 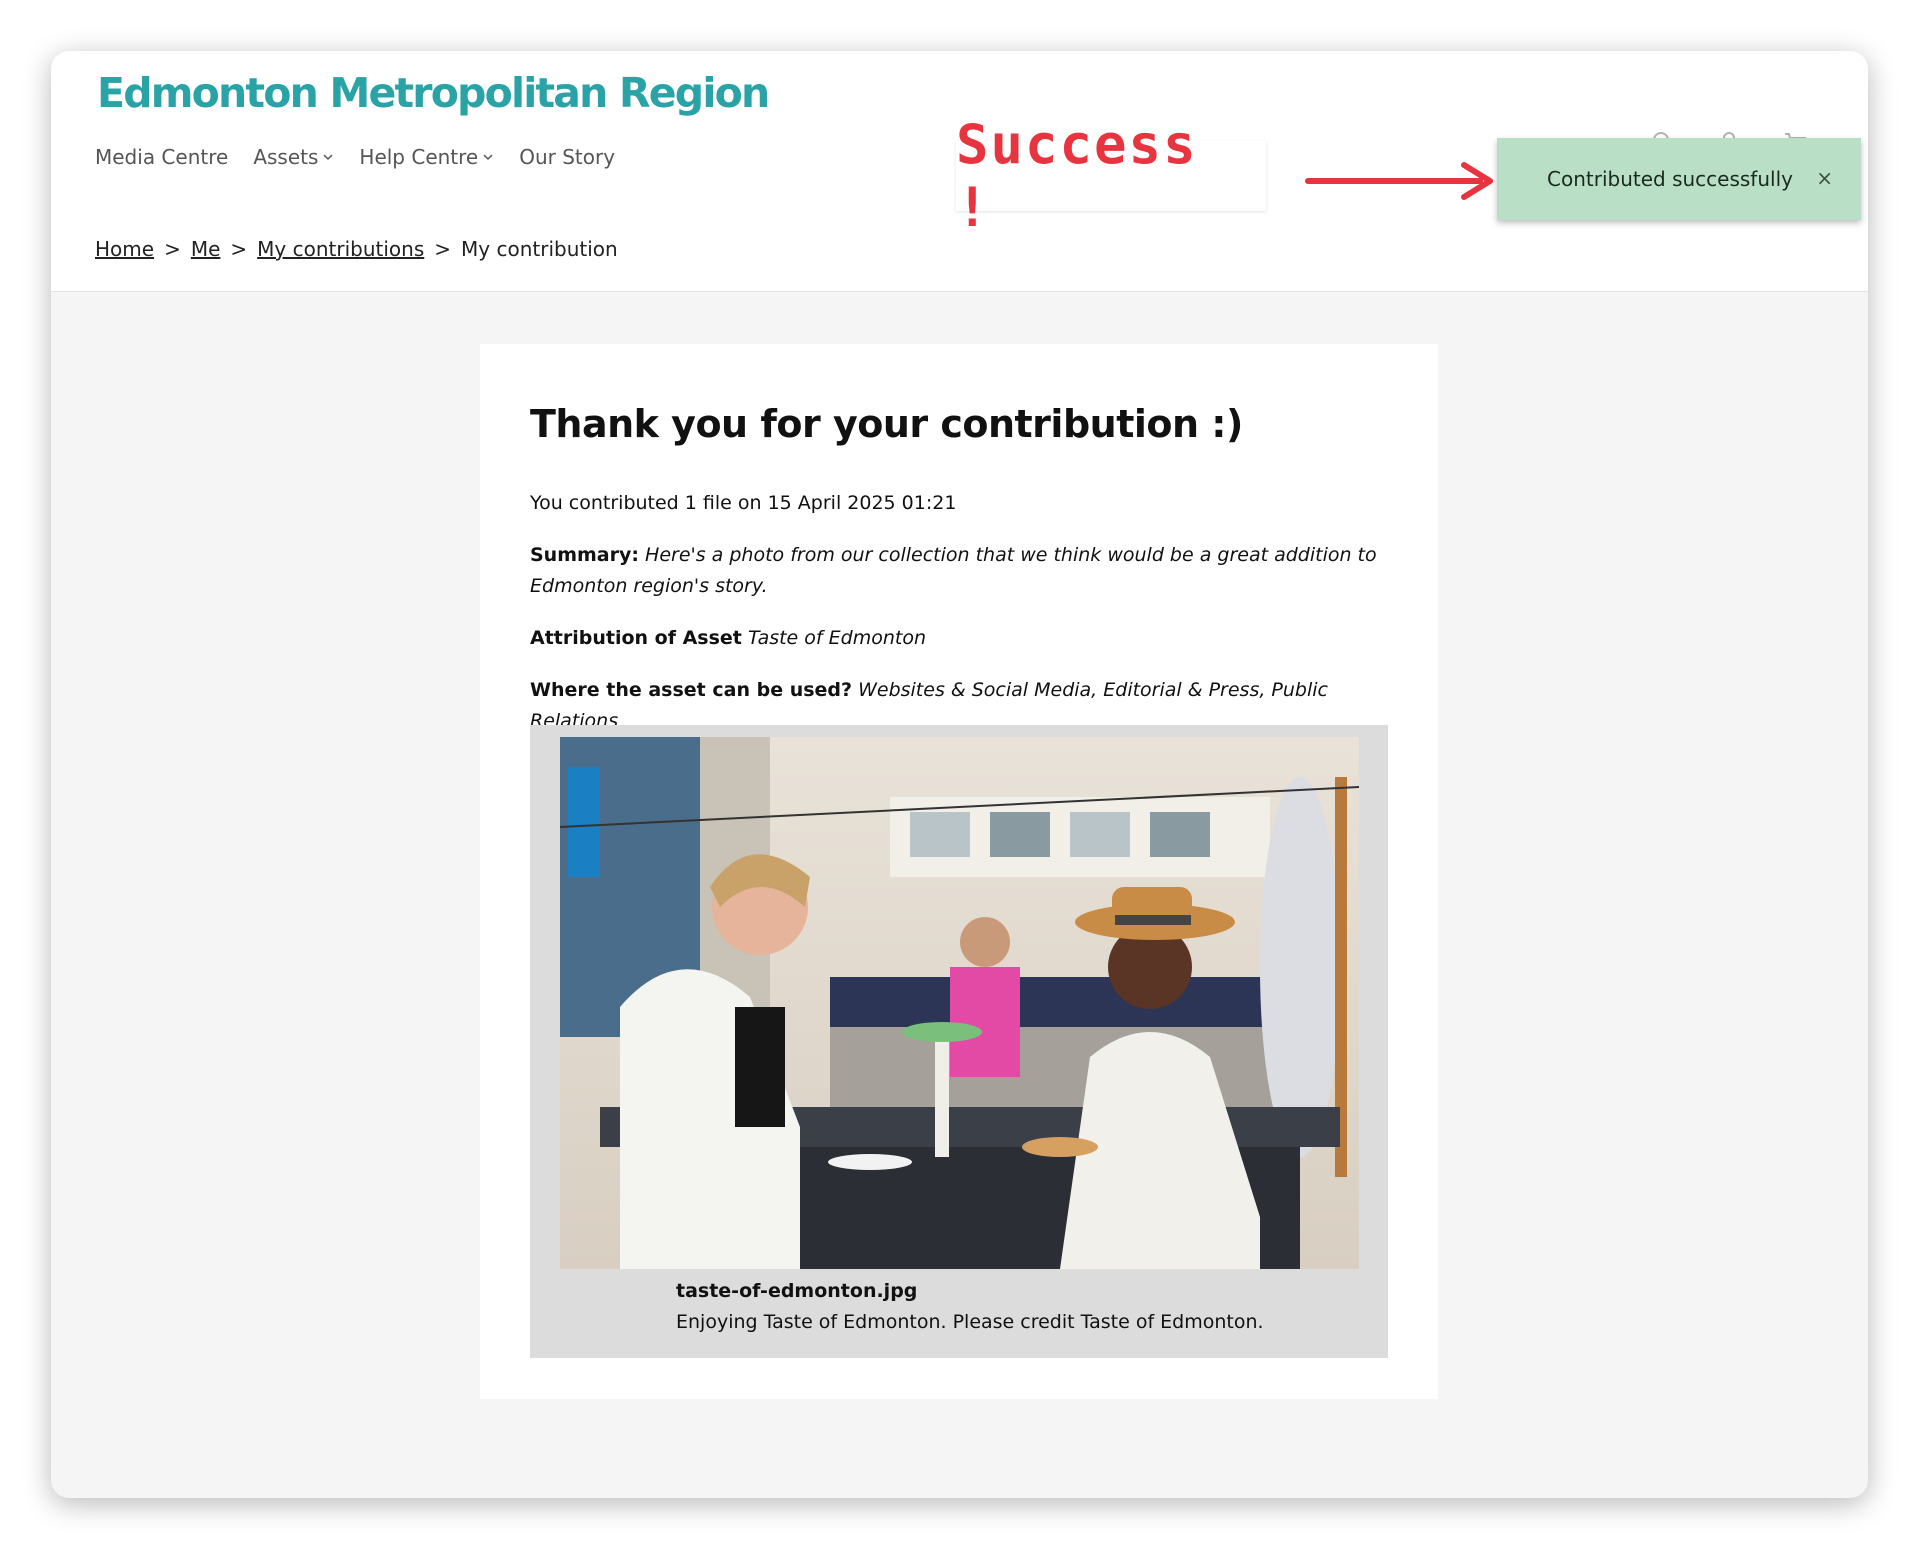 What do you see at coordinates (1824, 178) in the screenshot?
I see `close-icon: ×` at bounding box center [1824, 178].